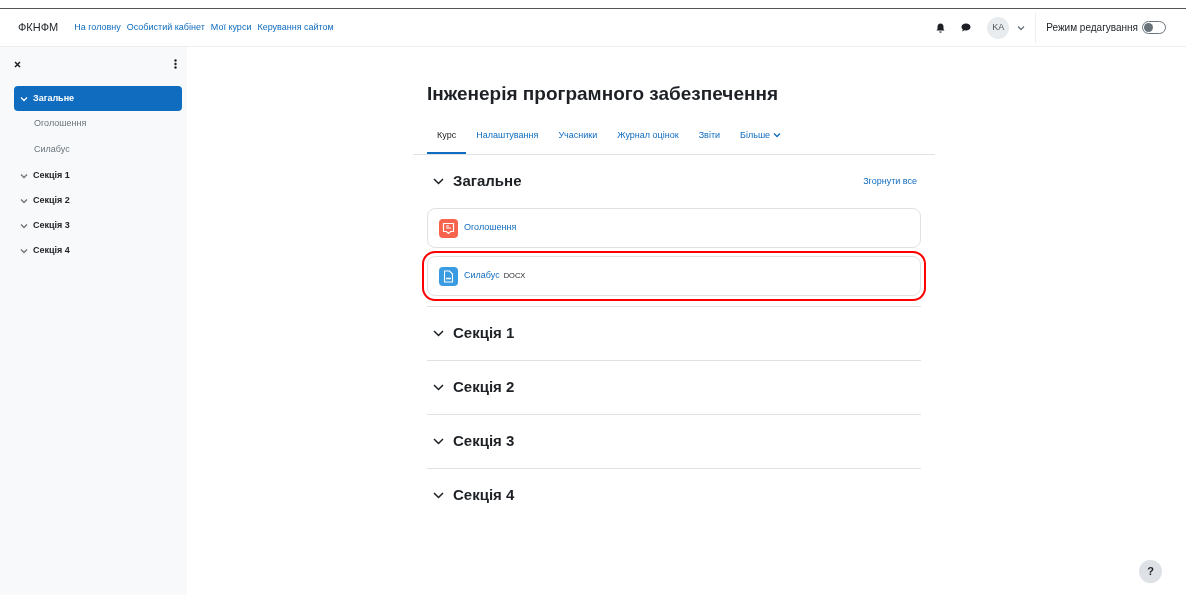  I want to click on drawer-item: Секція 1, so click(98, 175).